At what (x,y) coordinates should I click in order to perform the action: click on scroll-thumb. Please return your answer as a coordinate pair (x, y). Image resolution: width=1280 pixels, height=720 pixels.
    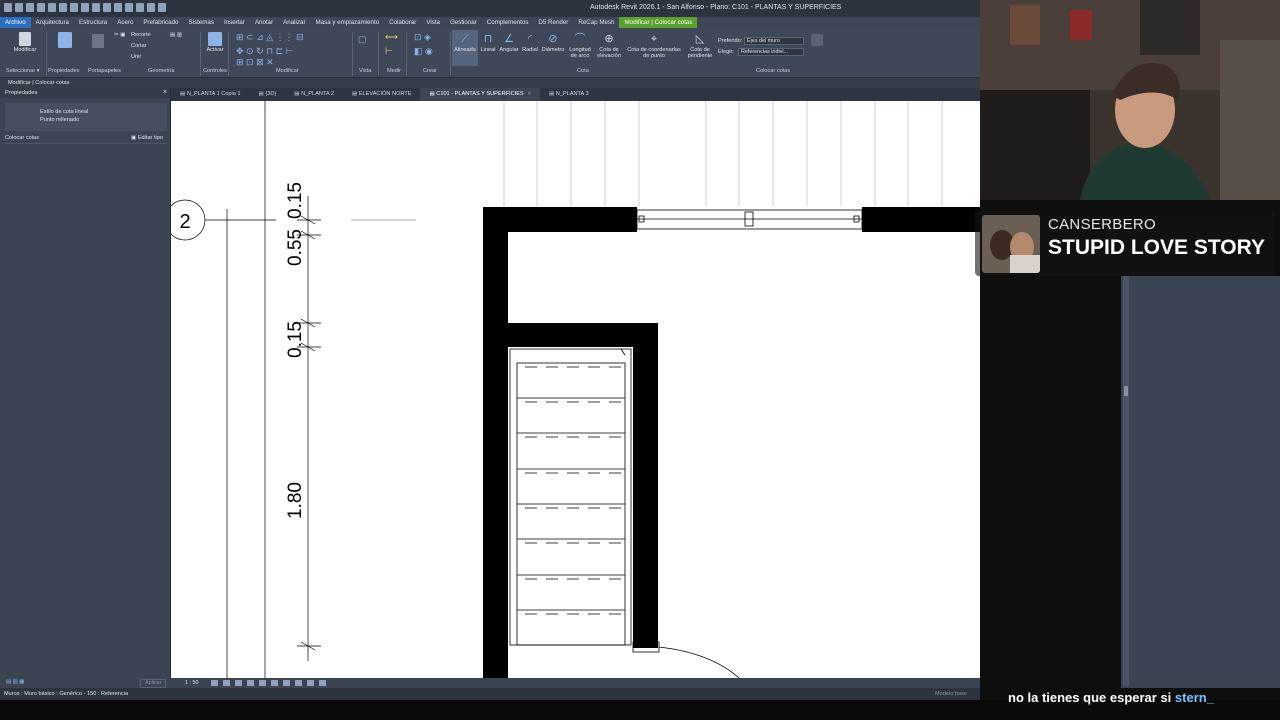
    Looking at the image, I should click on (1126, 391).